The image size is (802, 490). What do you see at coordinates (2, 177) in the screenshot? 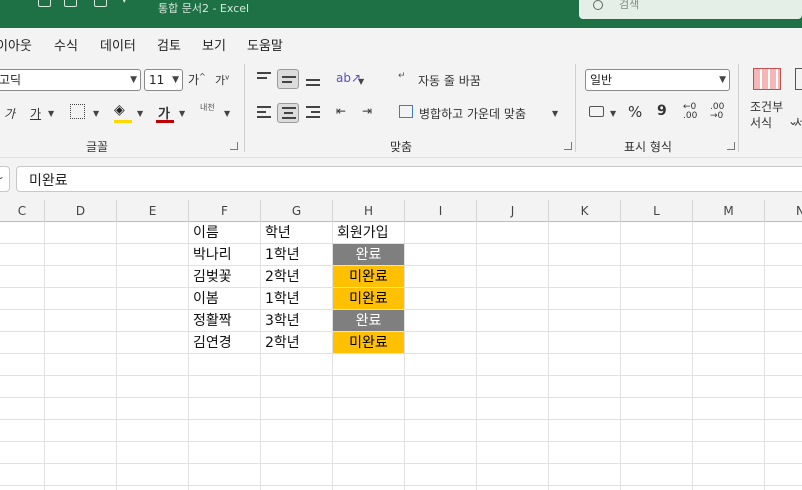
I see `chevron-down-icon: ⌄` at bounding box center [2, 177].